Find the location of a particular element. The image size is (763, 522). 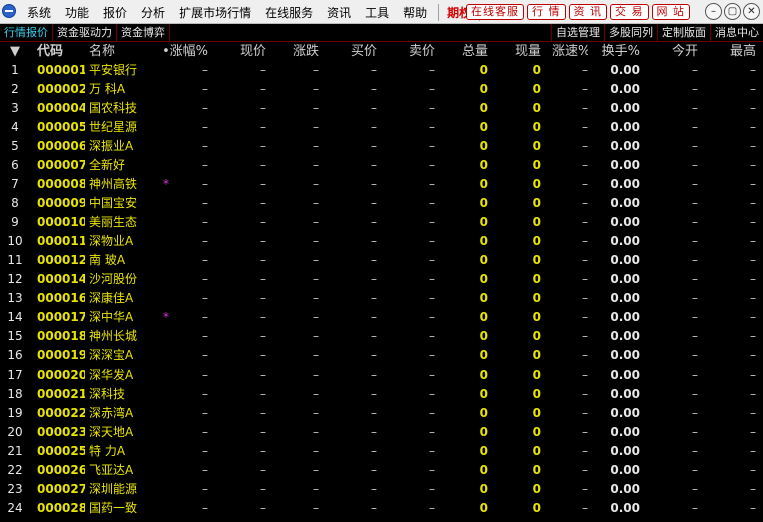

table-row: 7 000008 神州高铁 * – – – – –0 0–0.00– – is located at coordinates (381, 184).